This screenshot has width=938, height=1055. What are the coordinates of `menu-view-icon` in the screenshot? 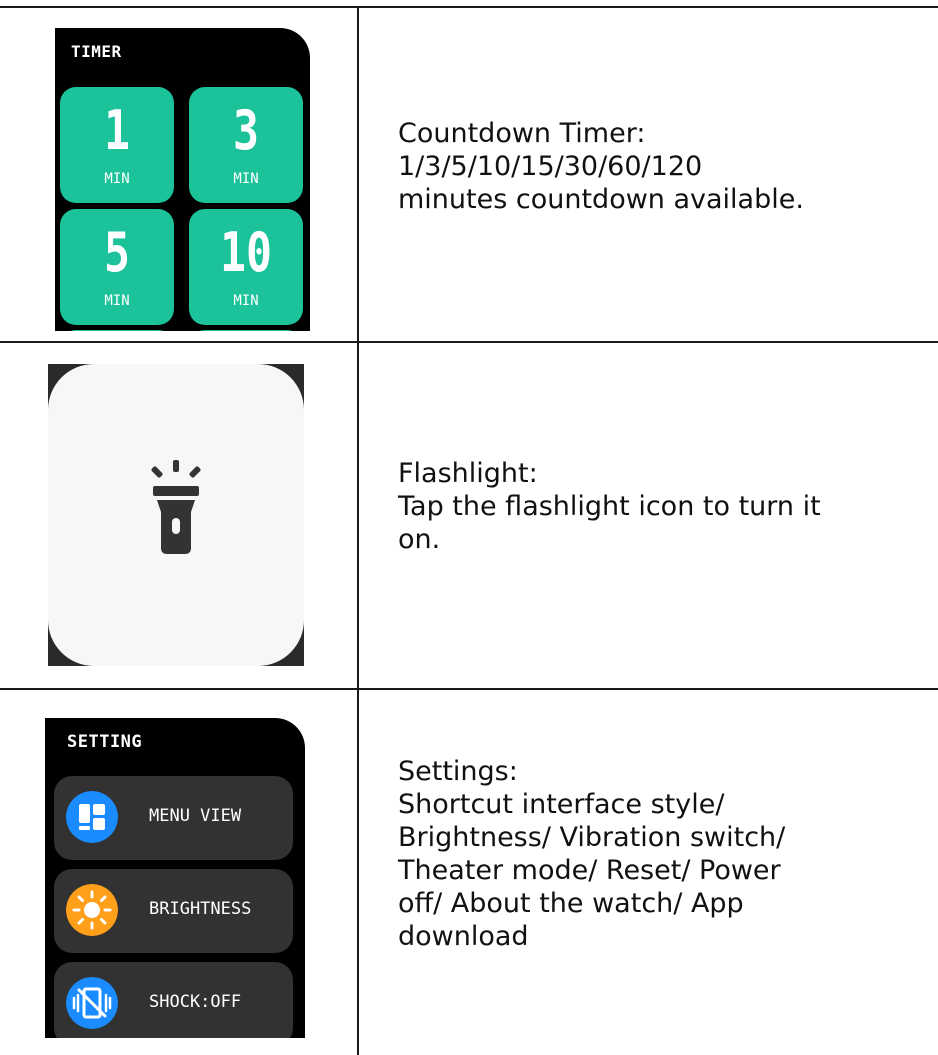 It's located at (92, 817).